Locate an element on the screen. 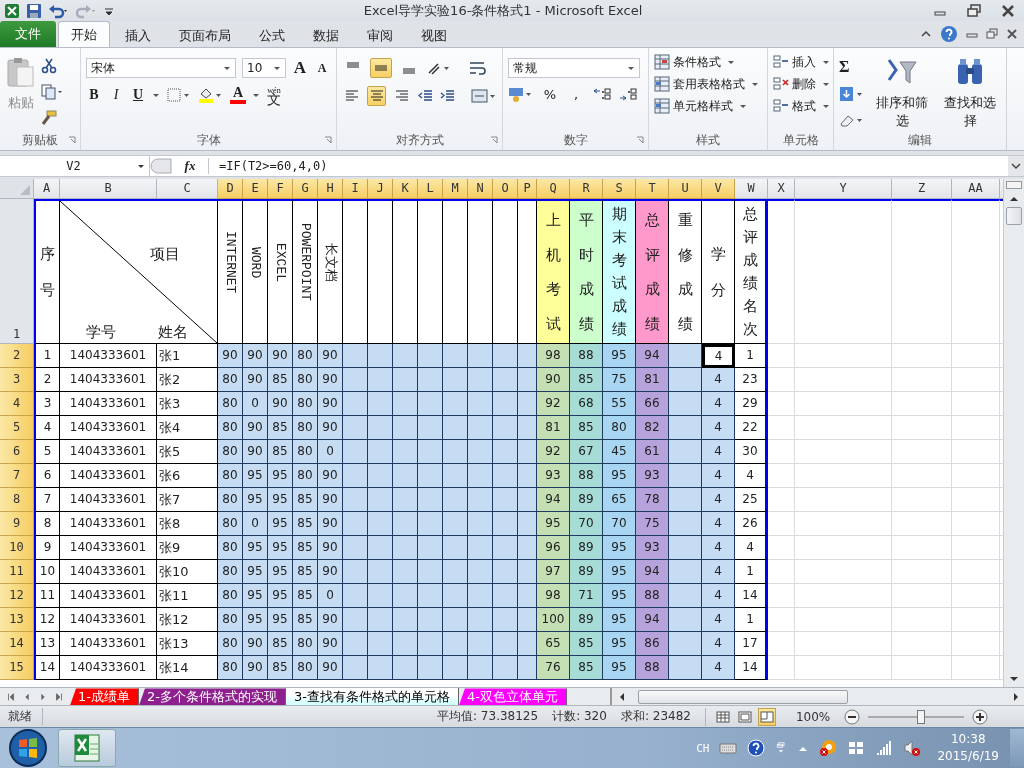  close-icon is located at coordinates (1008, 10).